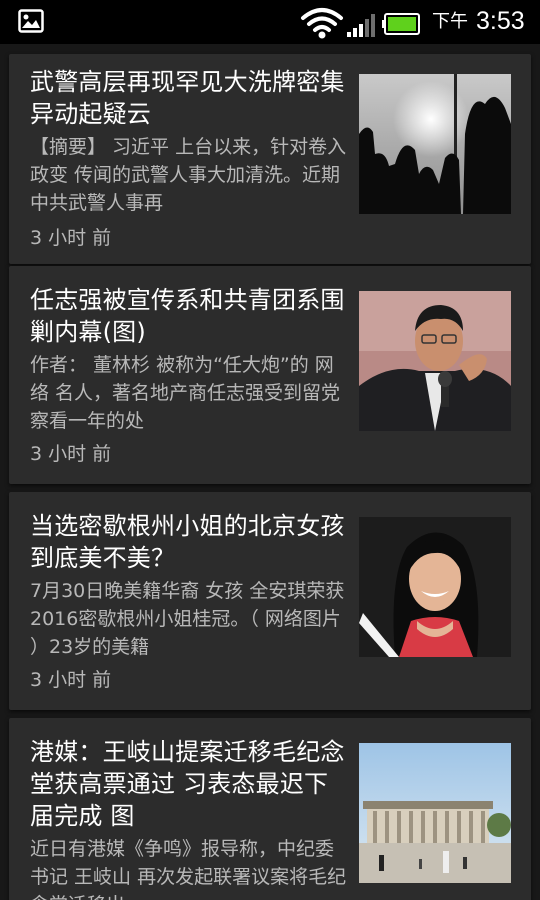 The height and width of the screenshot is (900, 540). What do you see at coordinates (187, 784) in the screenshot?
I see `article-title: 港媒：王岐山提案迁移毛纪念堂获高票通过 习表态最迟下届完成 图` at bounding box center [187, 784].